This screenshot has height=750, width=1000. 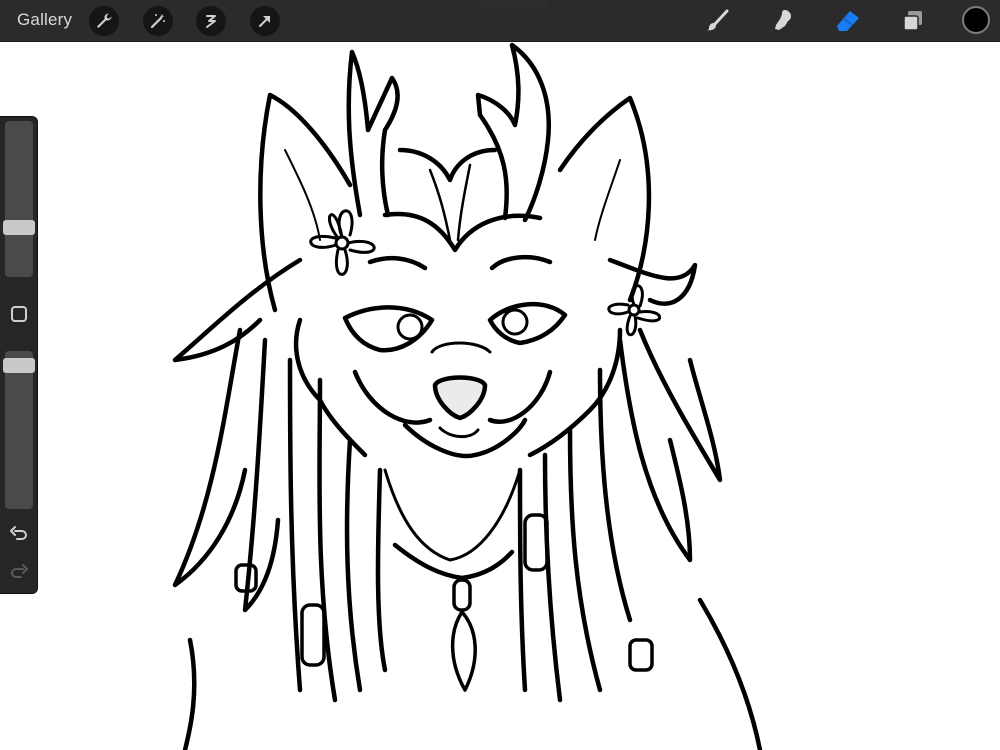 I want to click on layers-button, so click(x=913, y=21).